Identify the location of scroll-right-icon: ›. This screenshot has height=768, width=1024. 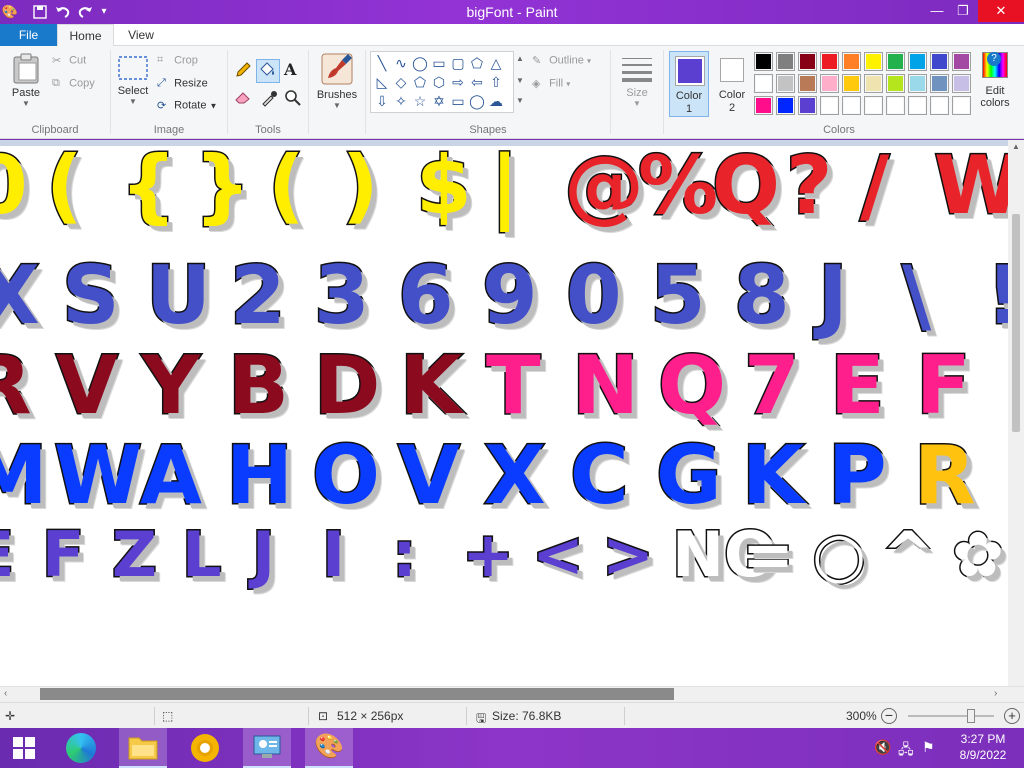
(995, 693).